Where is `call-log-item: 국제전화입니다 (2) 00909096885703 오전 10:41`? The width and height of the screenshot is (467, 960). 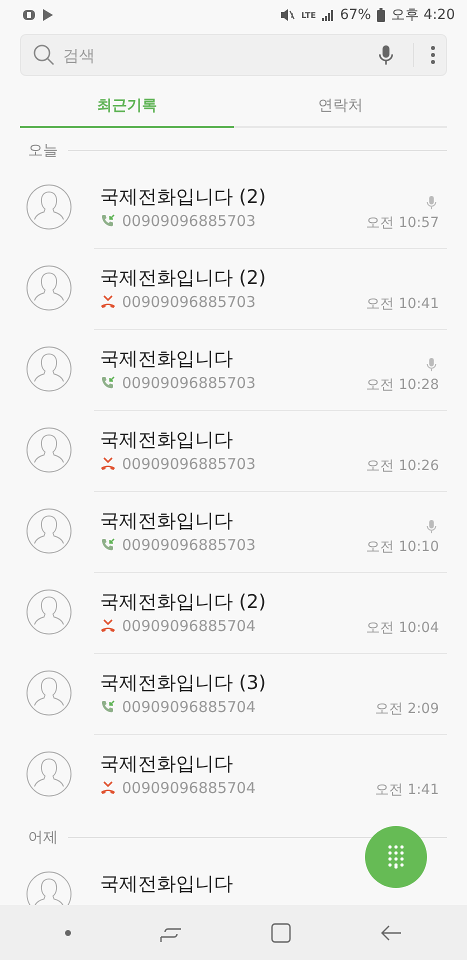 call-log-item: 국제전화입니다 (2) 00909096885703 오전 10:41 is located at coordinates (233, 289).